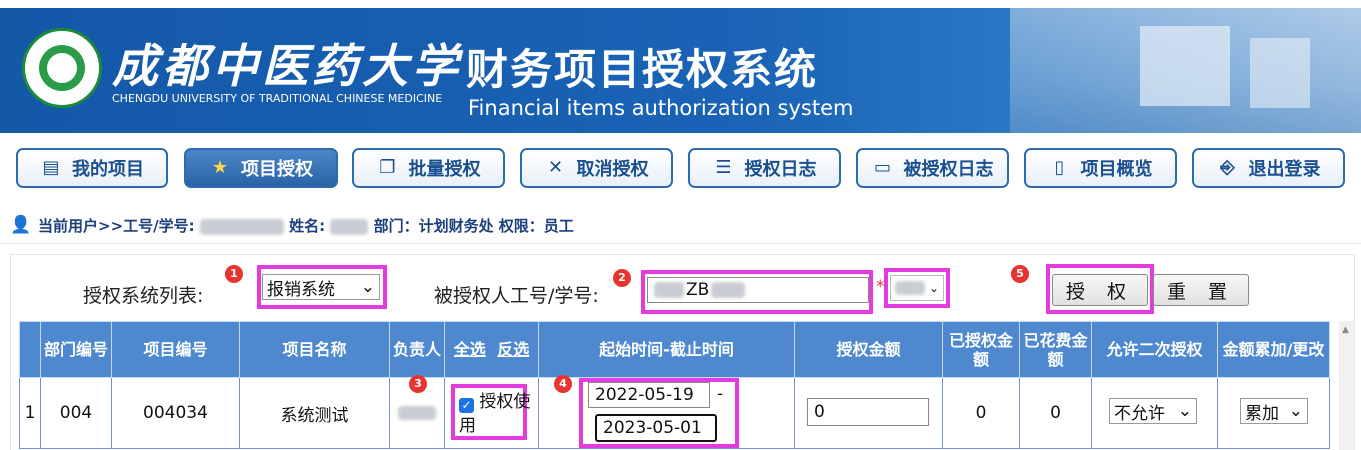 The height and width of the screenshot is (450, 1361). Describe the element at coordinates (644, 395) in the screenshot. I see `start-date-value: 2022-05-19` at that location.